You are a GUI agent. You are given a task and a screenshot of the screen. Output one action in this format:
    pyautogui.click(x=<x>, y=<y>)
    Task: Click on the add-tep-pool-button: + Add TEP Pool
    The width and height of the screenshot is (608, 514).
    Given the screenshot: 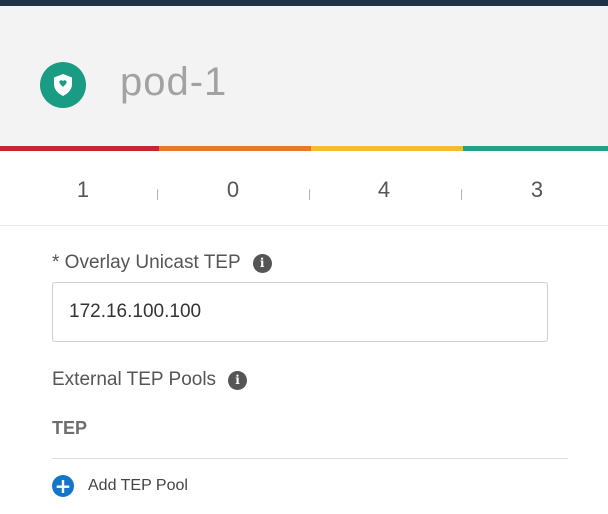 What is the action you would take?
    pyautogui.click(x=120, y=486)
    